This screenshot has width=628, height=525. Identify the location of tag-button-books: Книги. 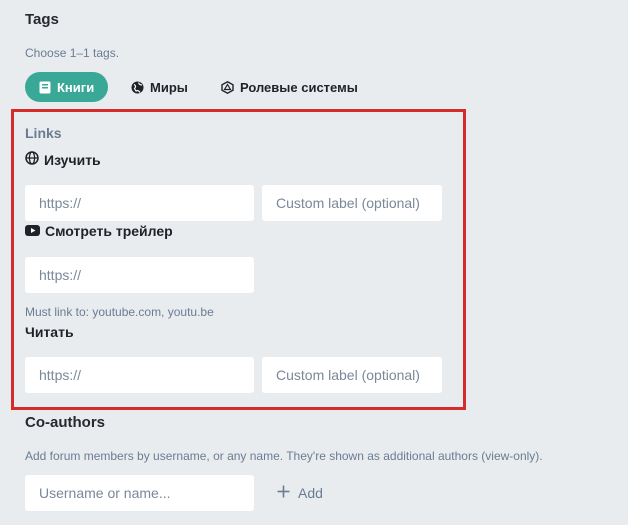
(67, 87).